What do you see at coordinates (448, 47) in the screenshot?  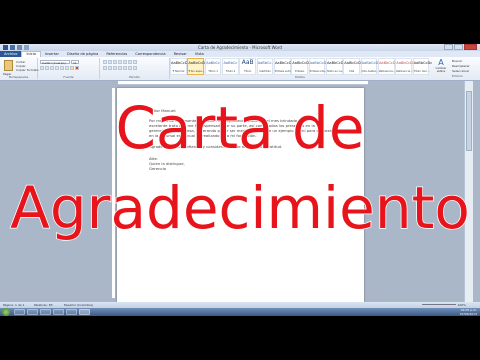 I see `minimize-button` at bounding box center [448, 47].